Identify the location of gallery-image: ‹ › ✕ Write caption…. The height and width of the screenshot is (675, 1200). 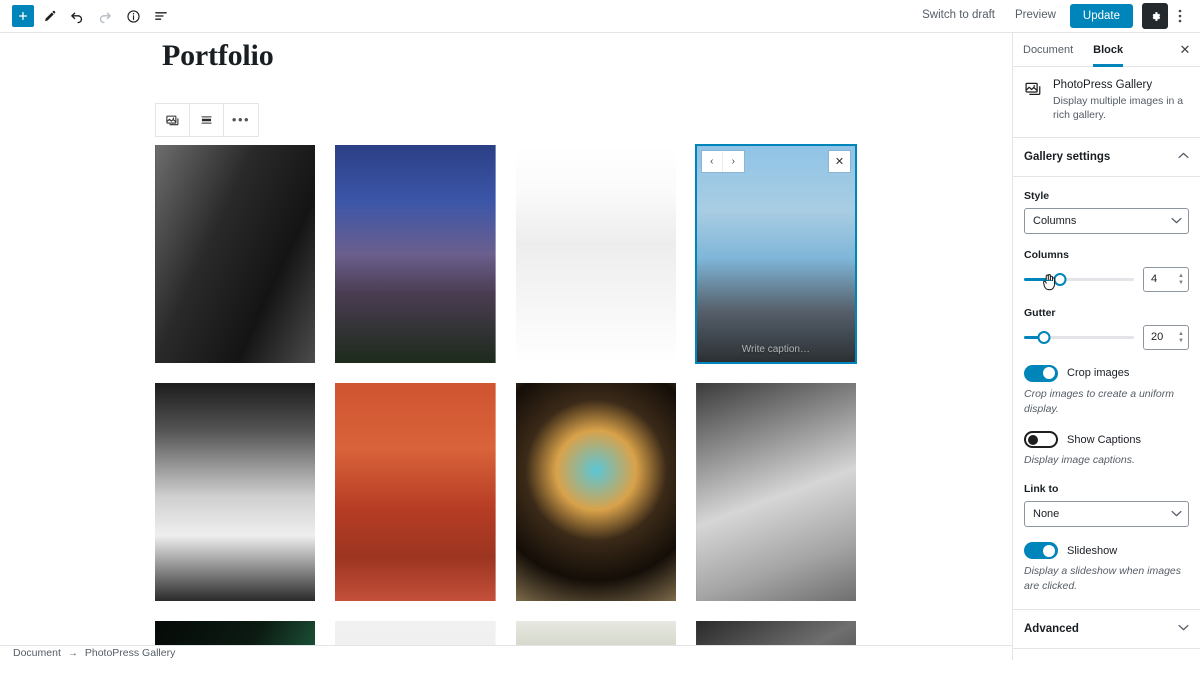
(776, 254).